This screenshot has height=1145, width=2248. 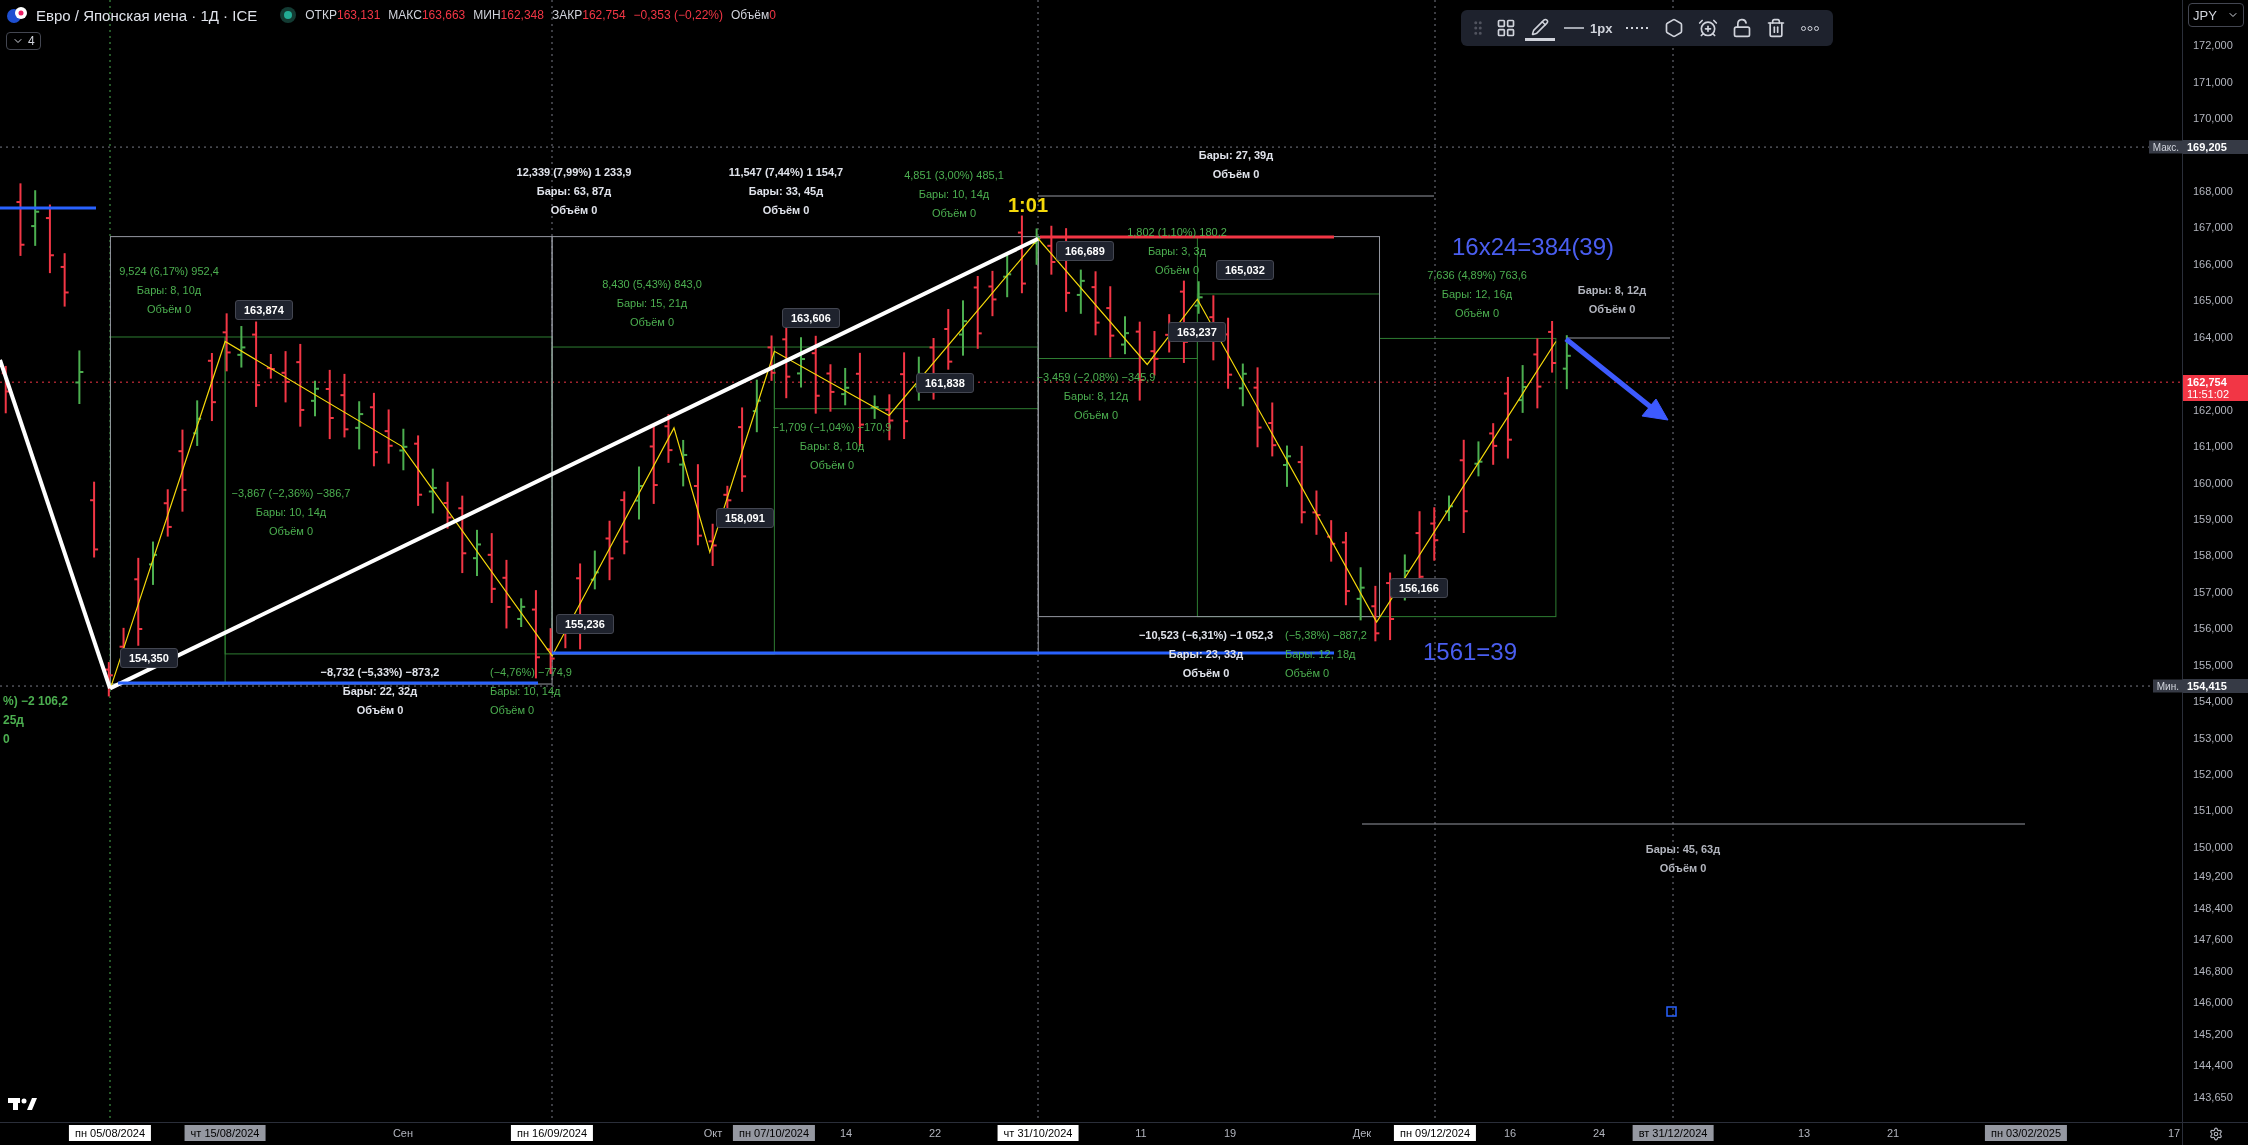 I want to click on time-label: Окт, so click(x=713, y=1133).